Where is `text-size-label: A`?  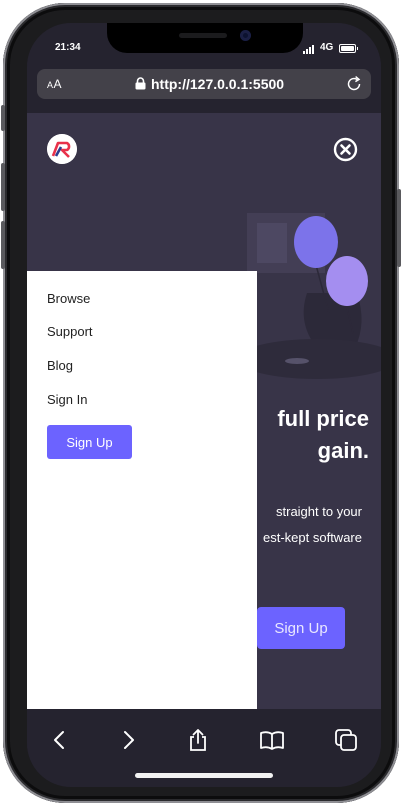 text-size-label: A is located at coordinates (58, 84).